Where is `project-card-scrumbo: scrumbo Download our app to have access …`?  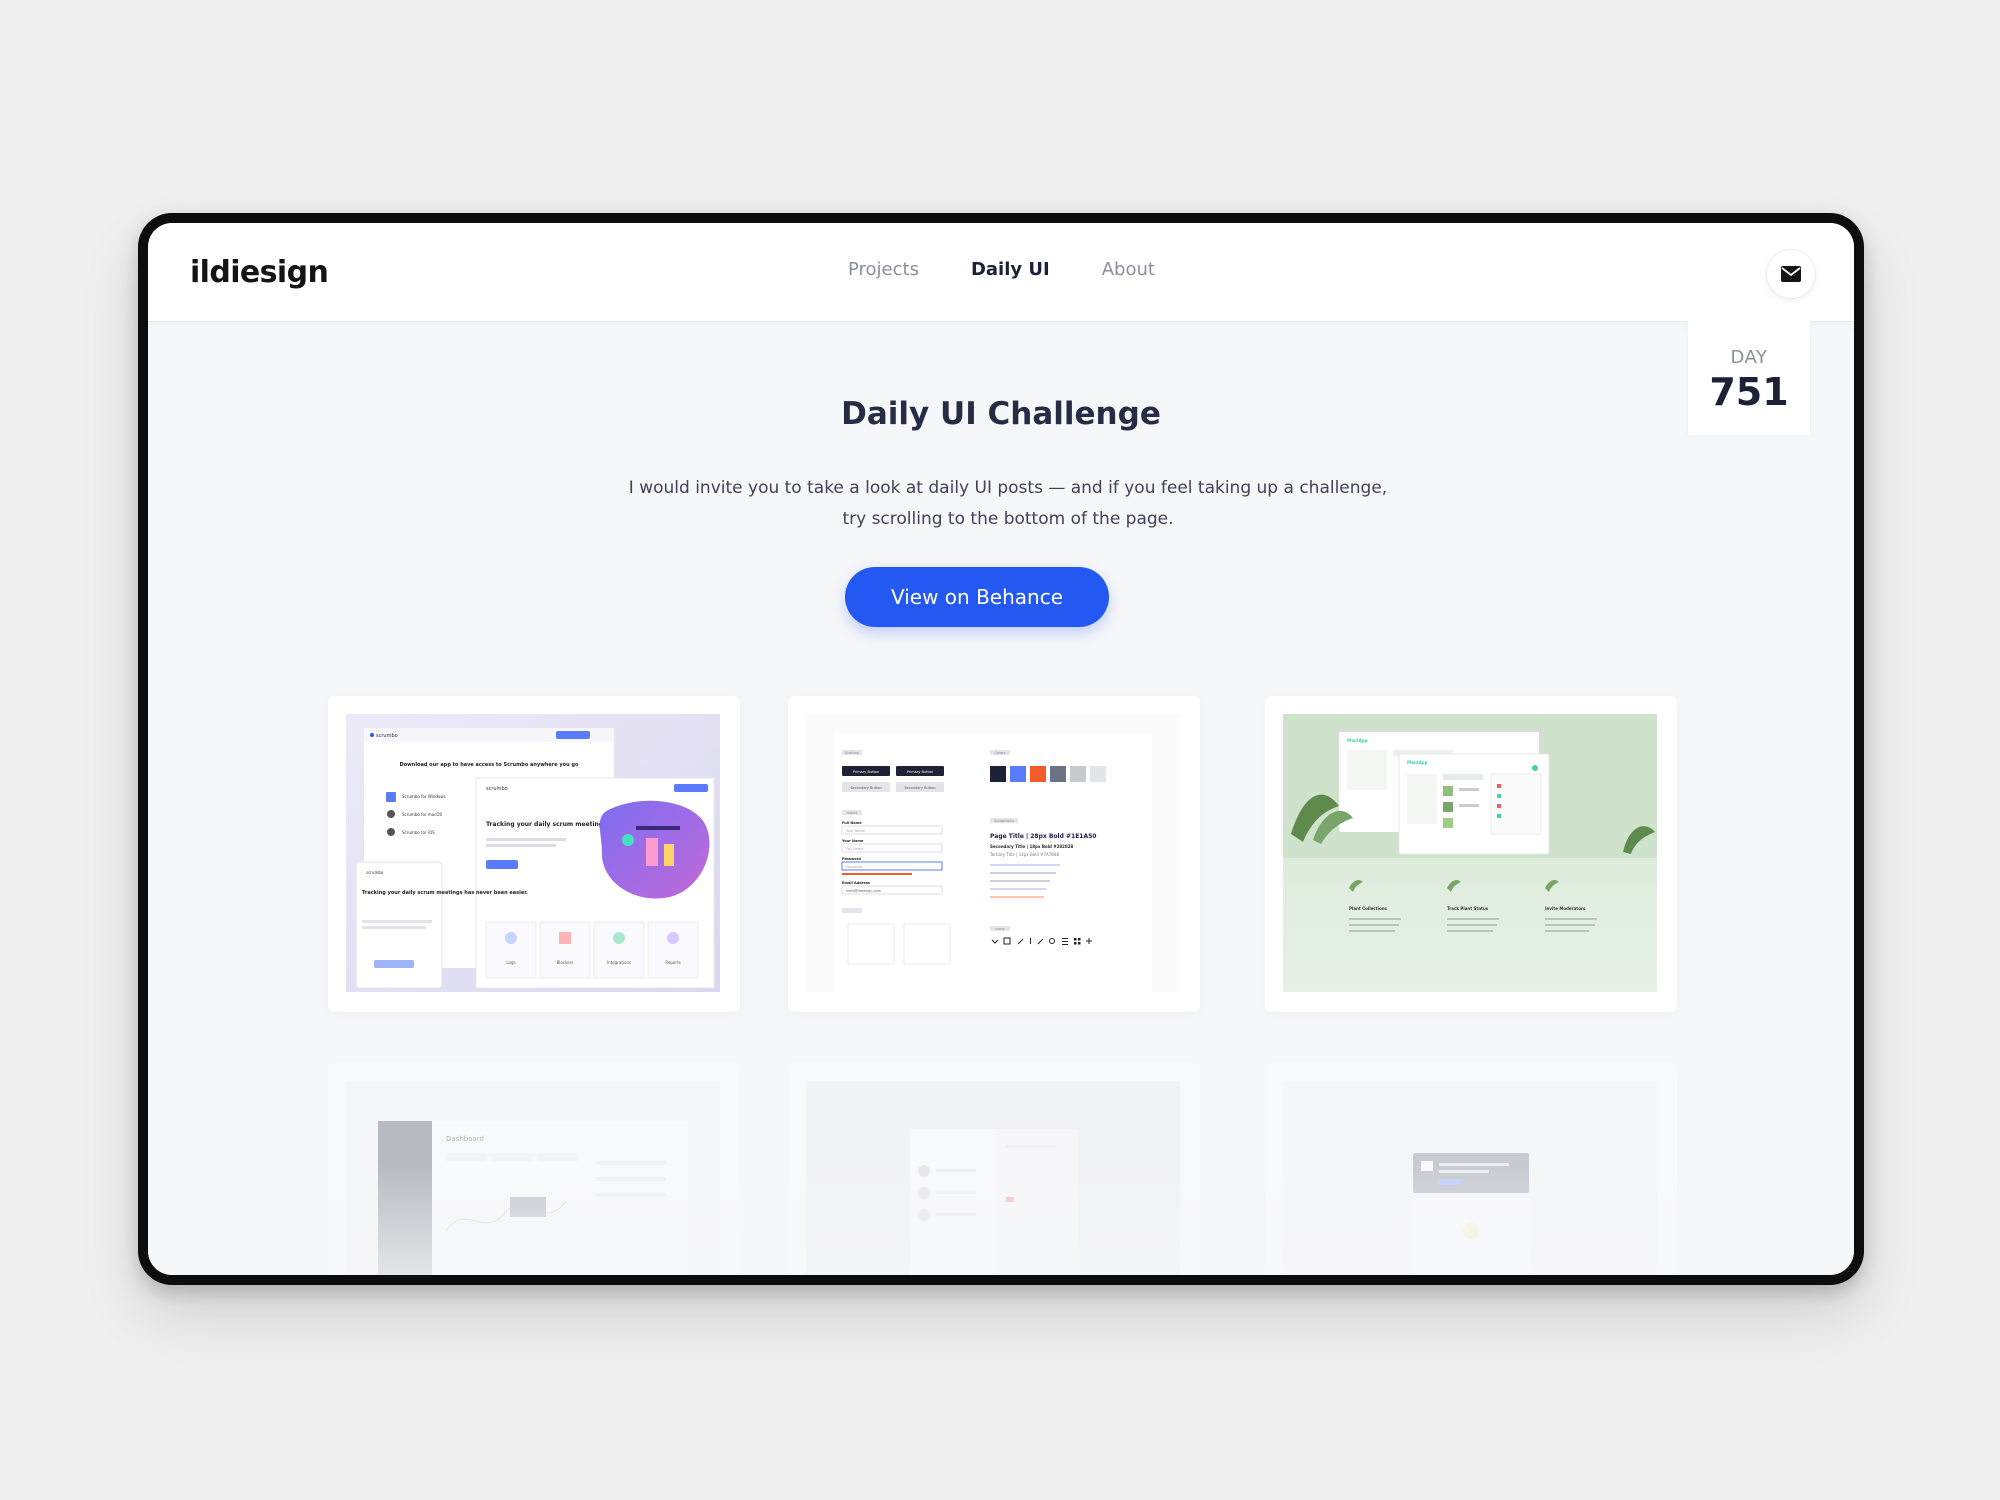 project-card-scrumbo: scrumbo Download our app to have access … is located at coordinates (534, 854).